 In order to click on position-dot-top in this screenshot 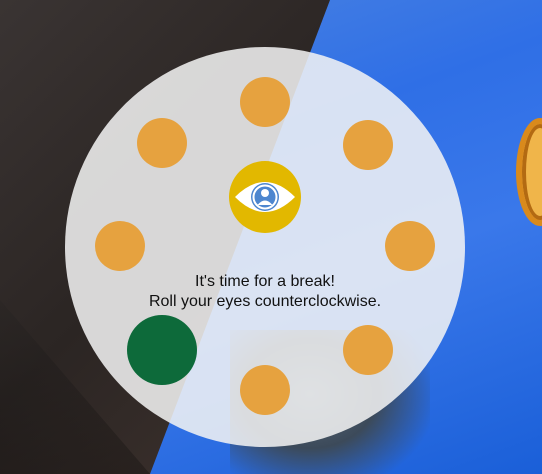, I will do `click(265, 102)`.